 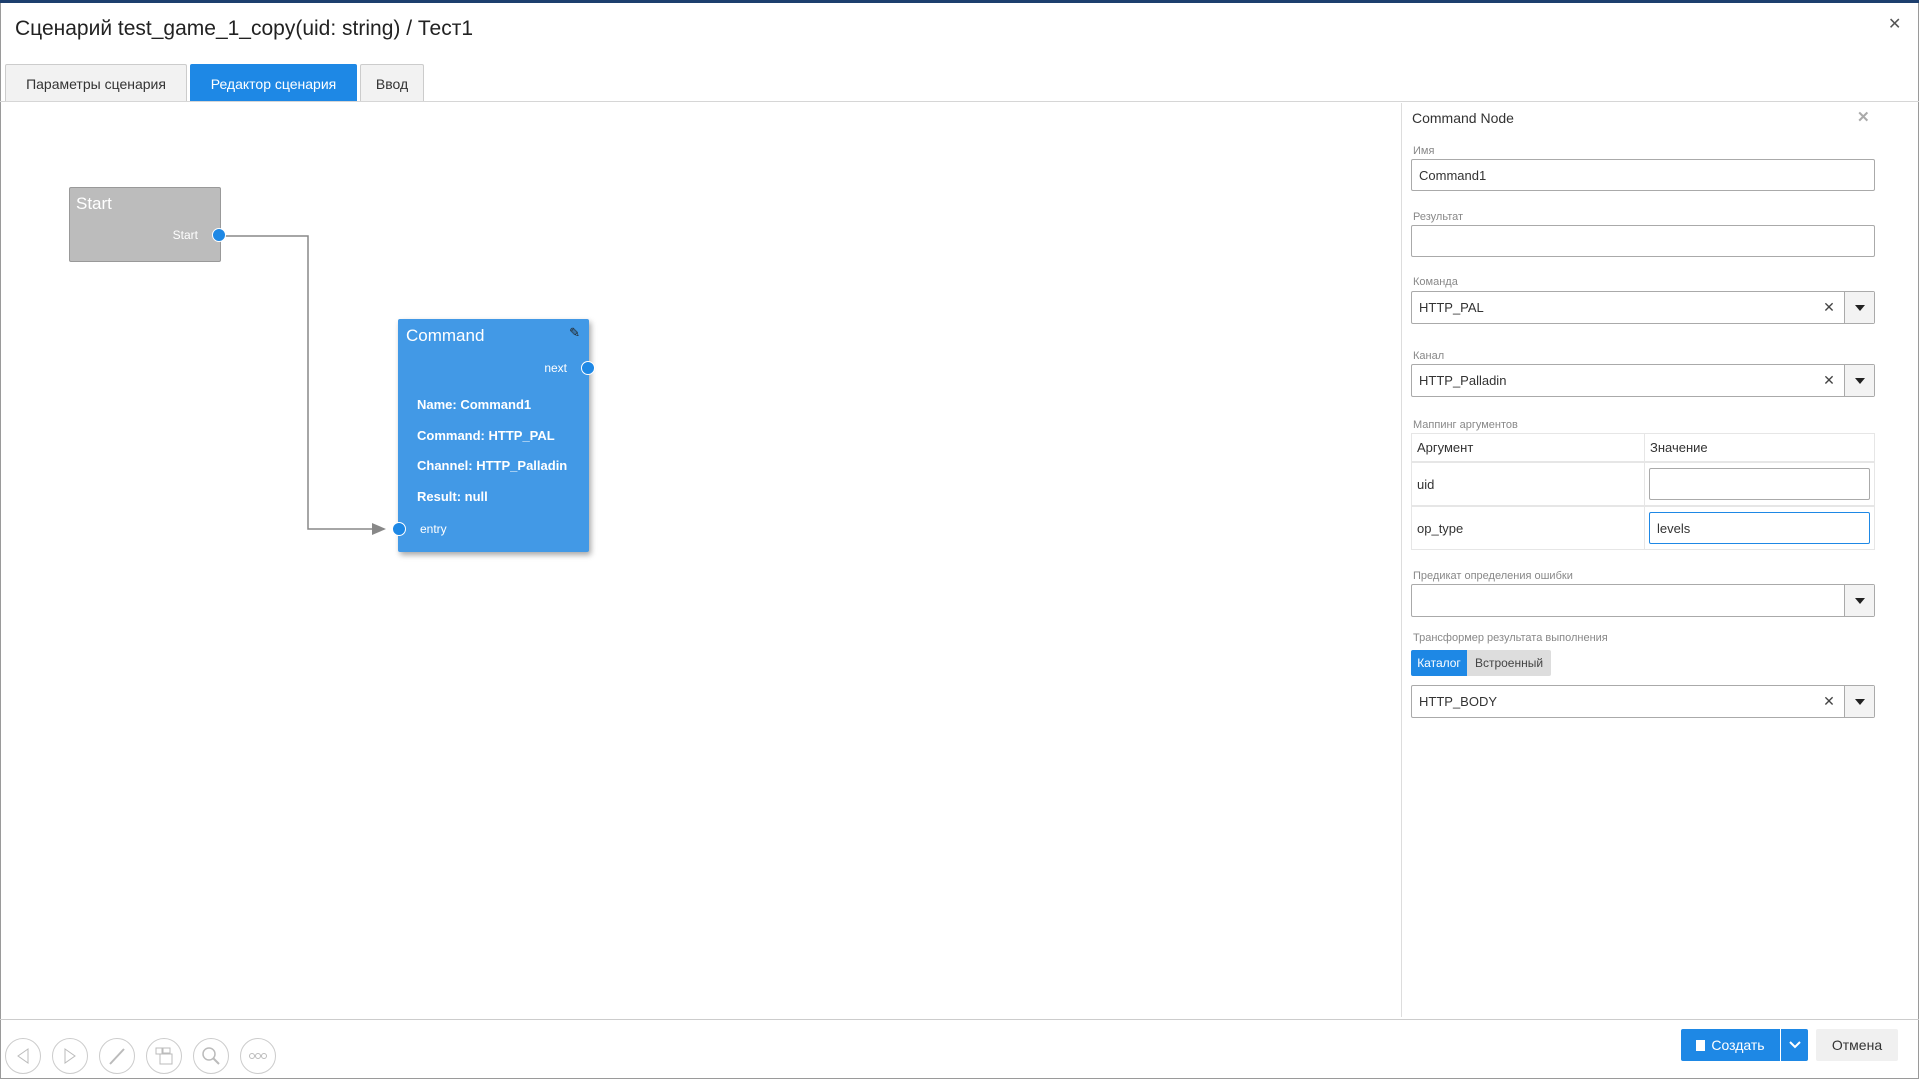 I want to click on predicate-label: Предикат определения ошибки, so click(x=1493, y=576).